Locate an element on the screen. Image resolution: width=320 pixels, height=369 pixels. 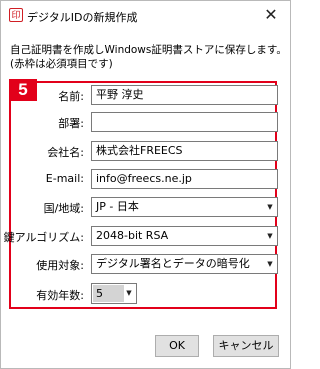
algorithm-select: 2048-bit RSA ▼ is located at coordinates (184, 236).